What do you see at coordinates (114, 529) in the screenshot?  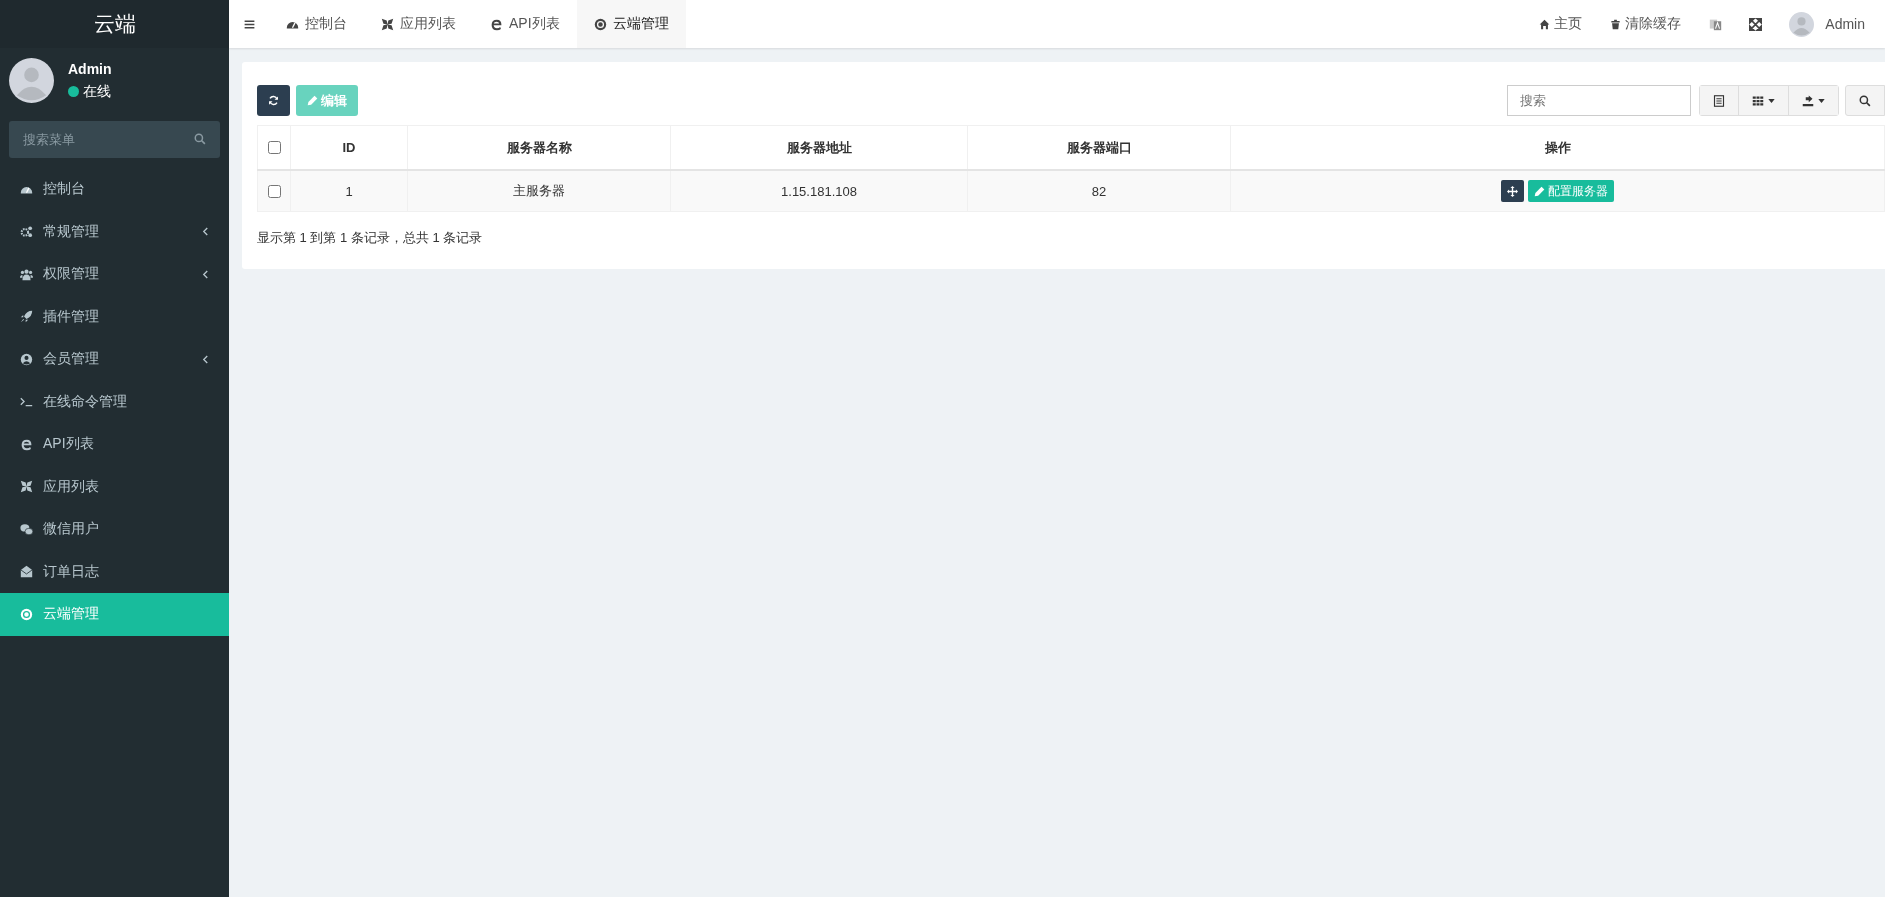 I see `menu-item: 微信用户` at bounding box center [114, 529].